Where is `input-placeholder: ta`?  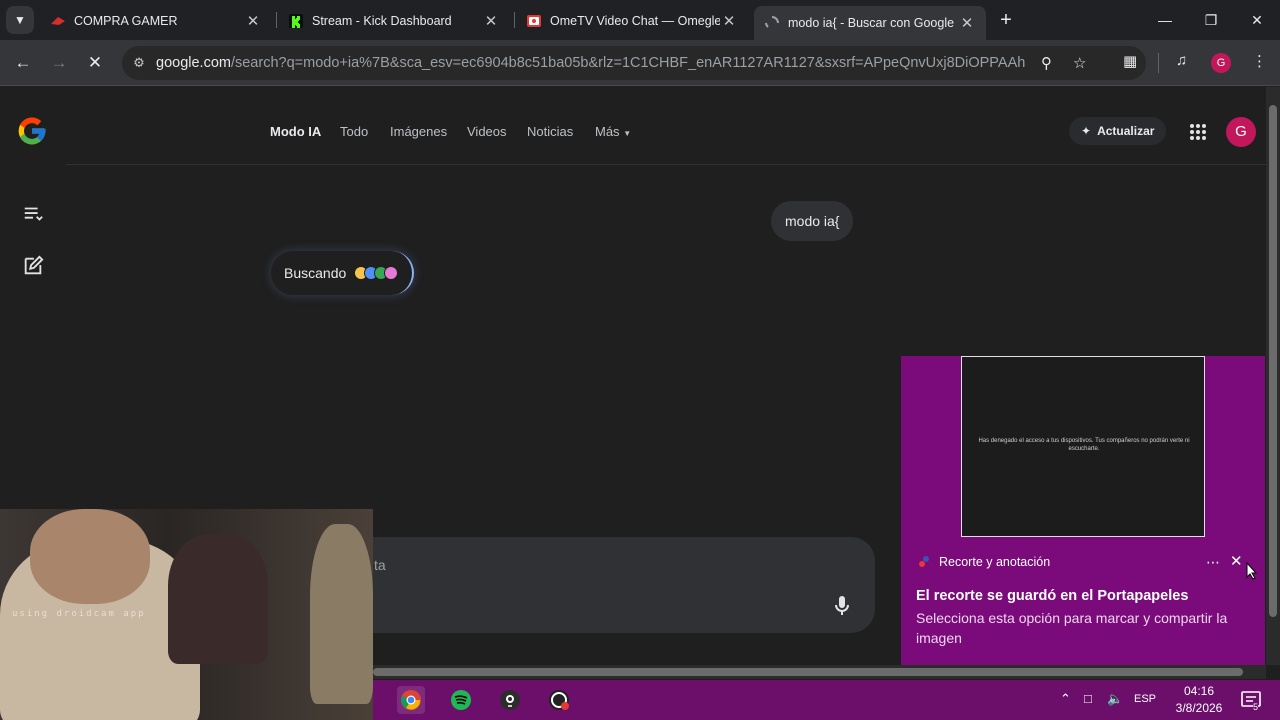
input-placeholder: ta is located at coordinates (380, 565).